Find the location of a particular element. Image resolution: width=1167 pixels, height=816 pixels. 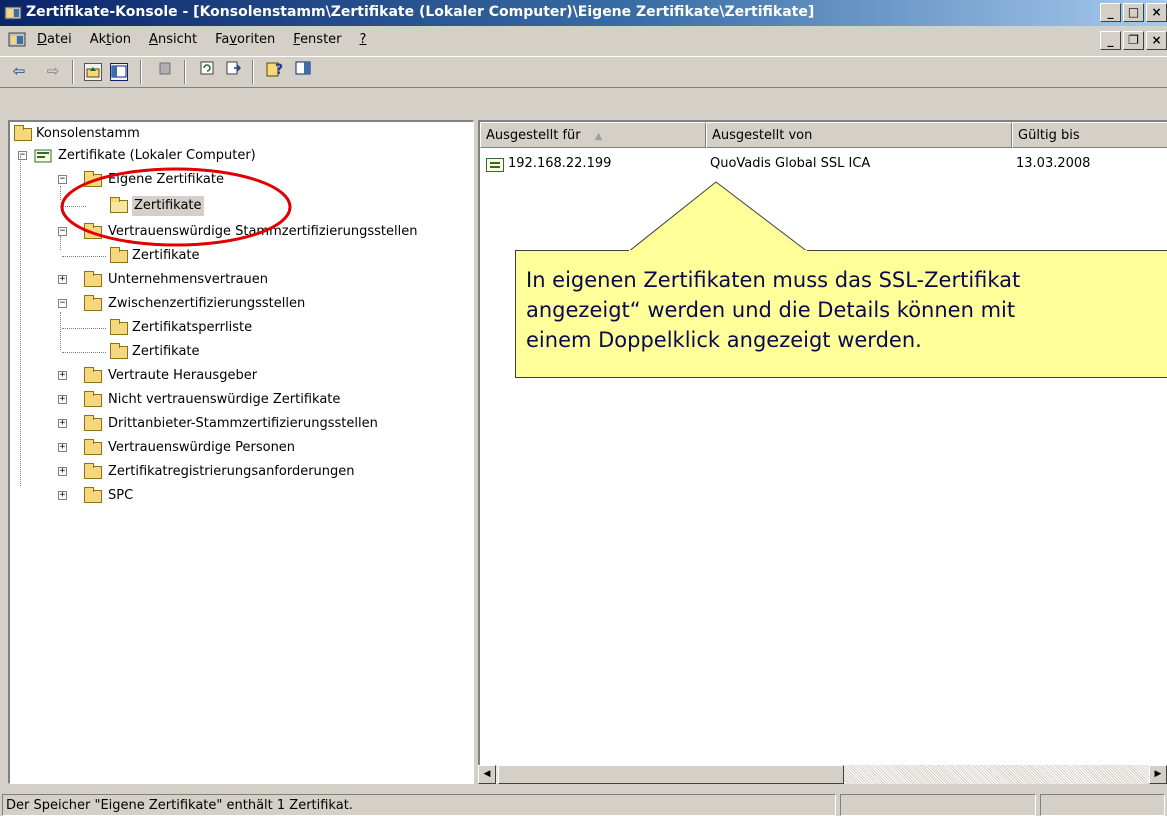

menu-datei: Datei is located at coordinates (54, 40).